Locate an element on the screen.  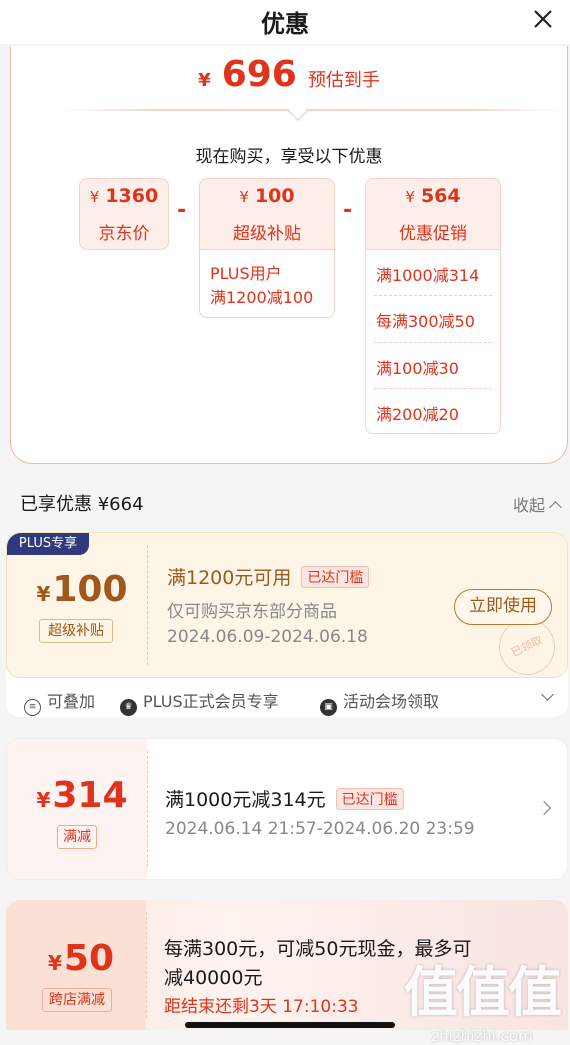
header: 优惠 is located at coordinates (285, 22).